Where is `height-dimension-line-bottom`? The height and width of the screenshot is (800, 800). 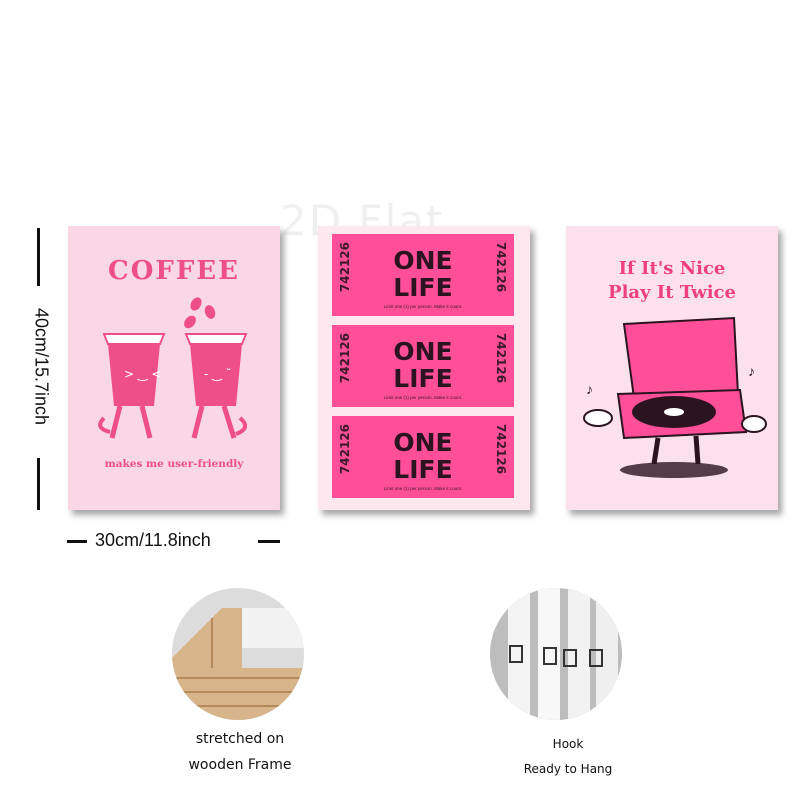
height-dimension-line-bottom is located at coordinates (38, 484).